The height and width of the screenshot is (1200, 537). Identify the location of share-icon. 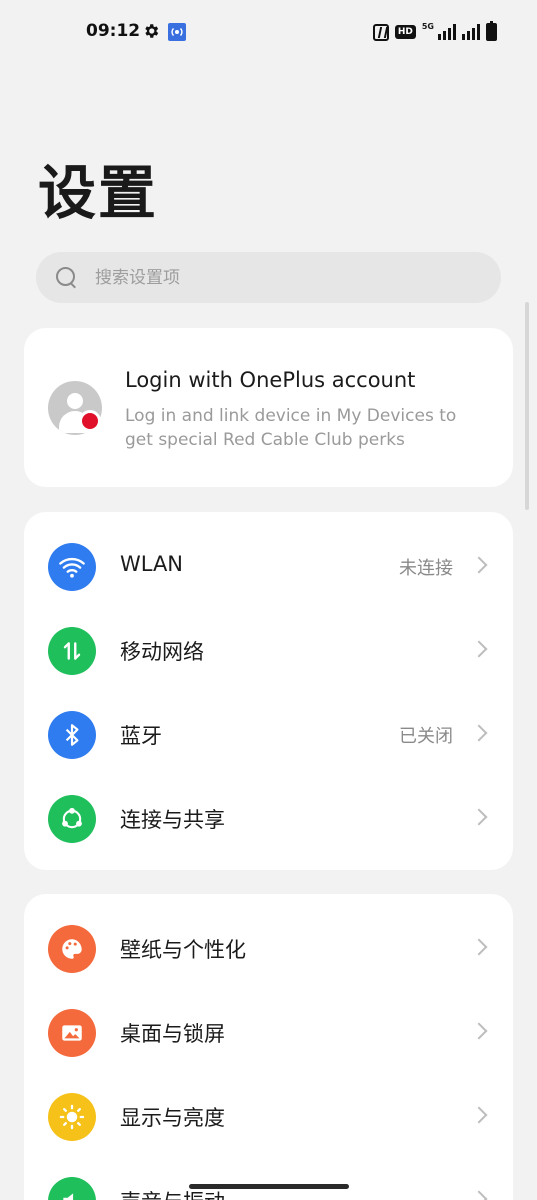
(72, 819).